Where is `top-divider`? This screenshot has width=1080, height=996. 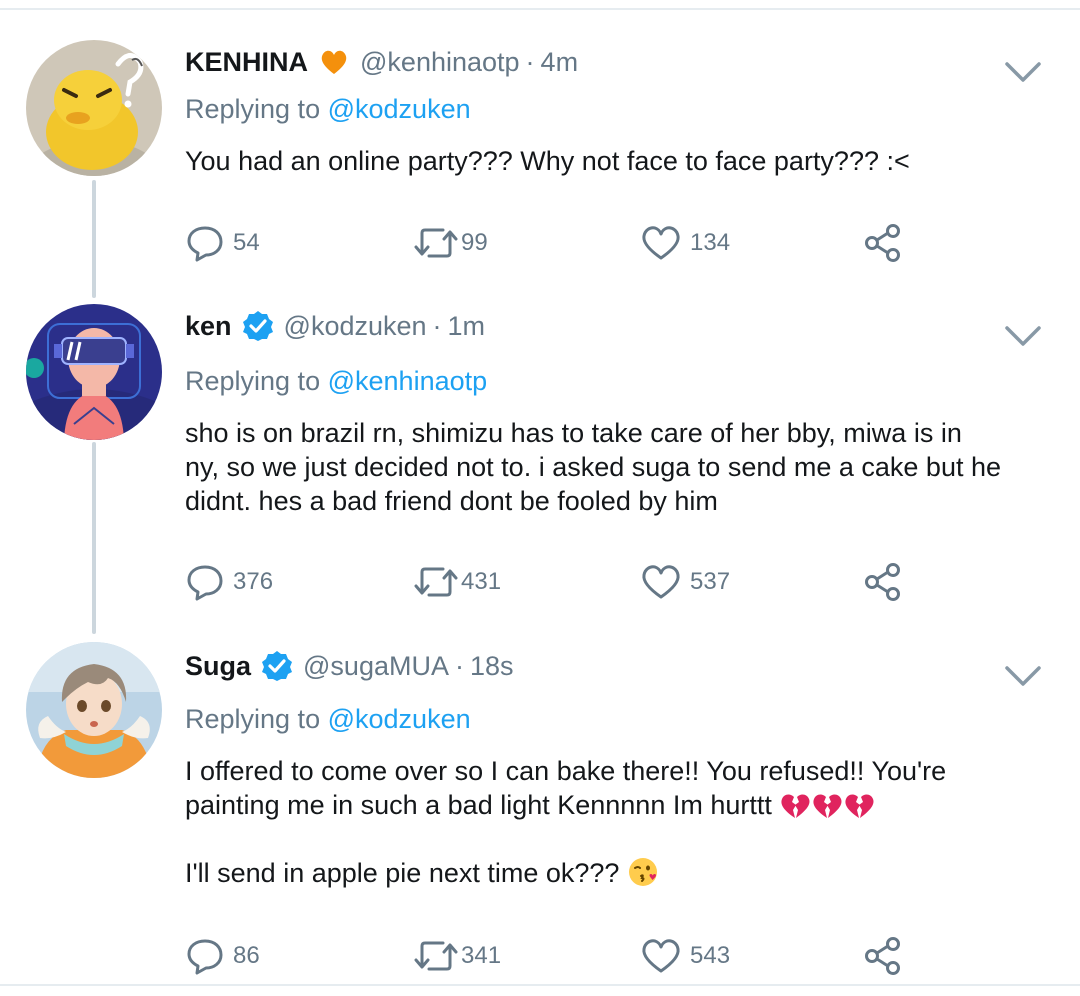 top-divider is located at coordinates (540, 9).